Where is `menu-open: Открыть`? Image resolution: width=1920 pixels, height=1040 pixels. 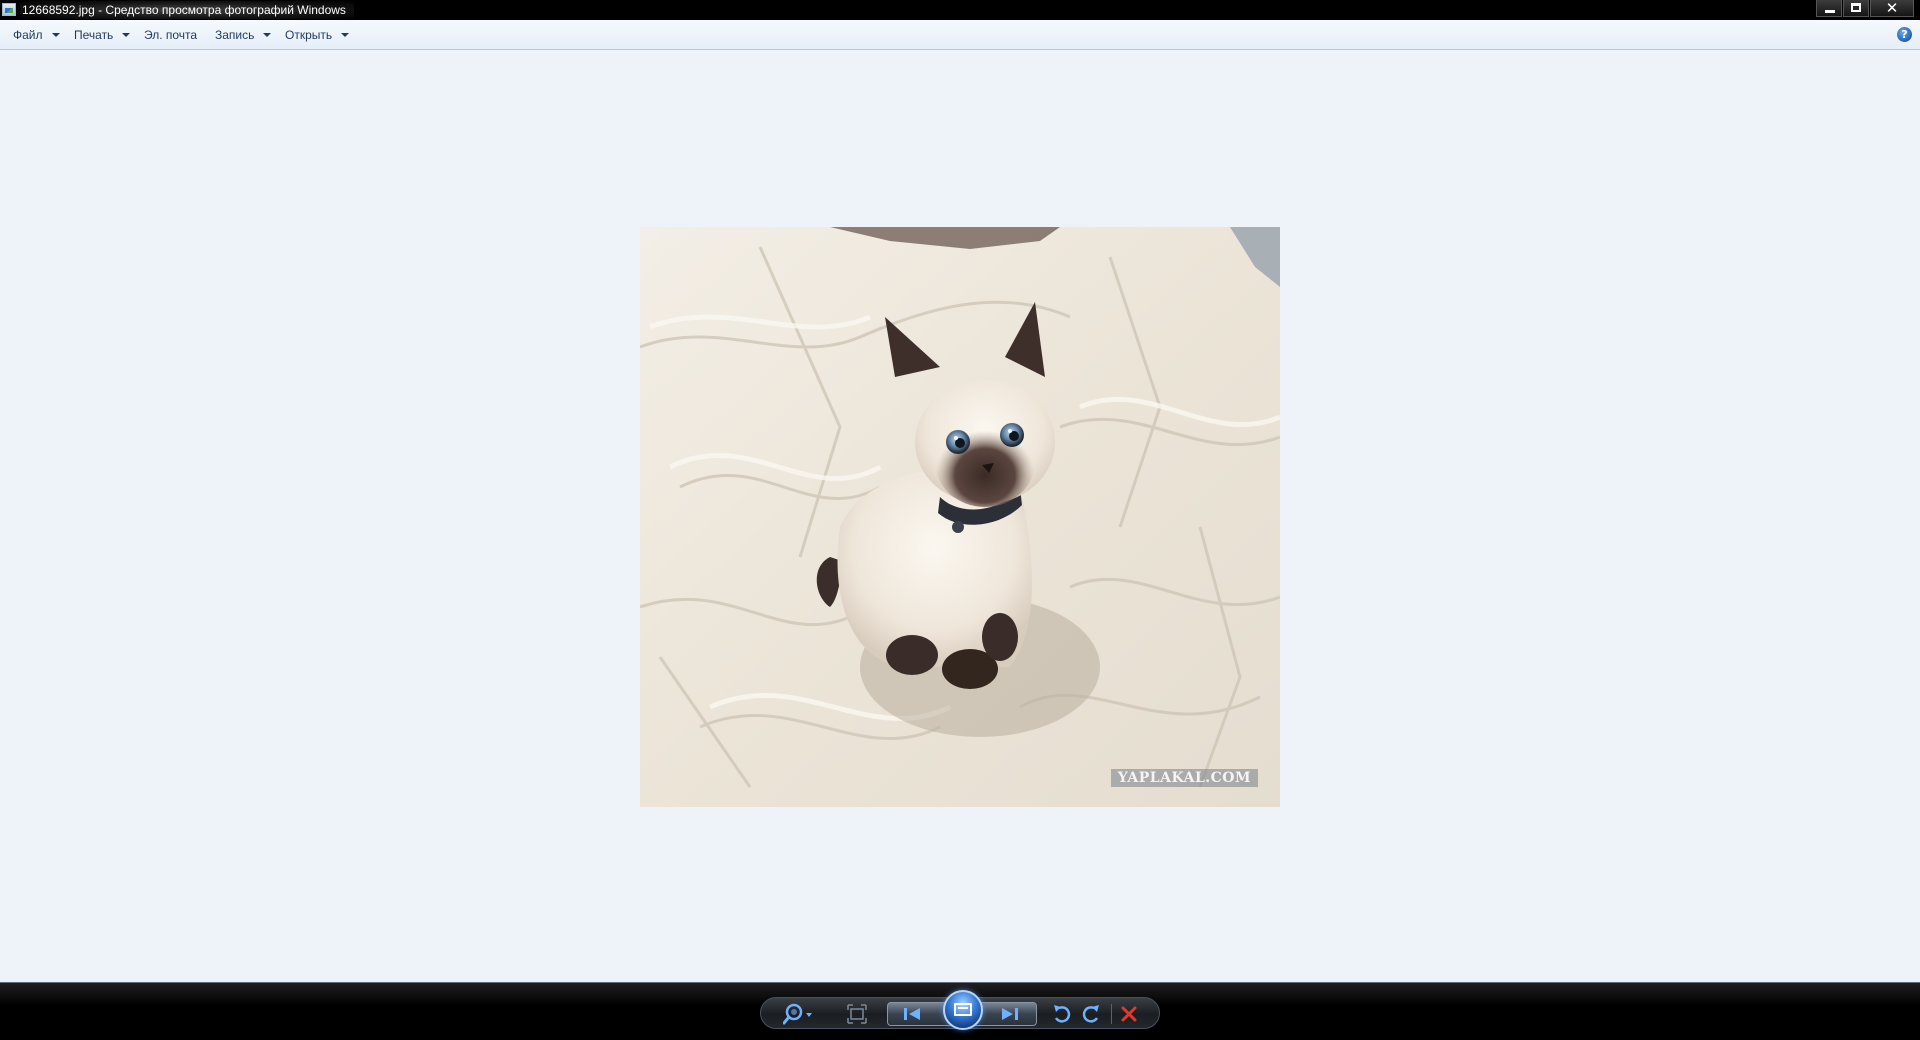 menu-open: Открыть is located at coordinates (317, 35).